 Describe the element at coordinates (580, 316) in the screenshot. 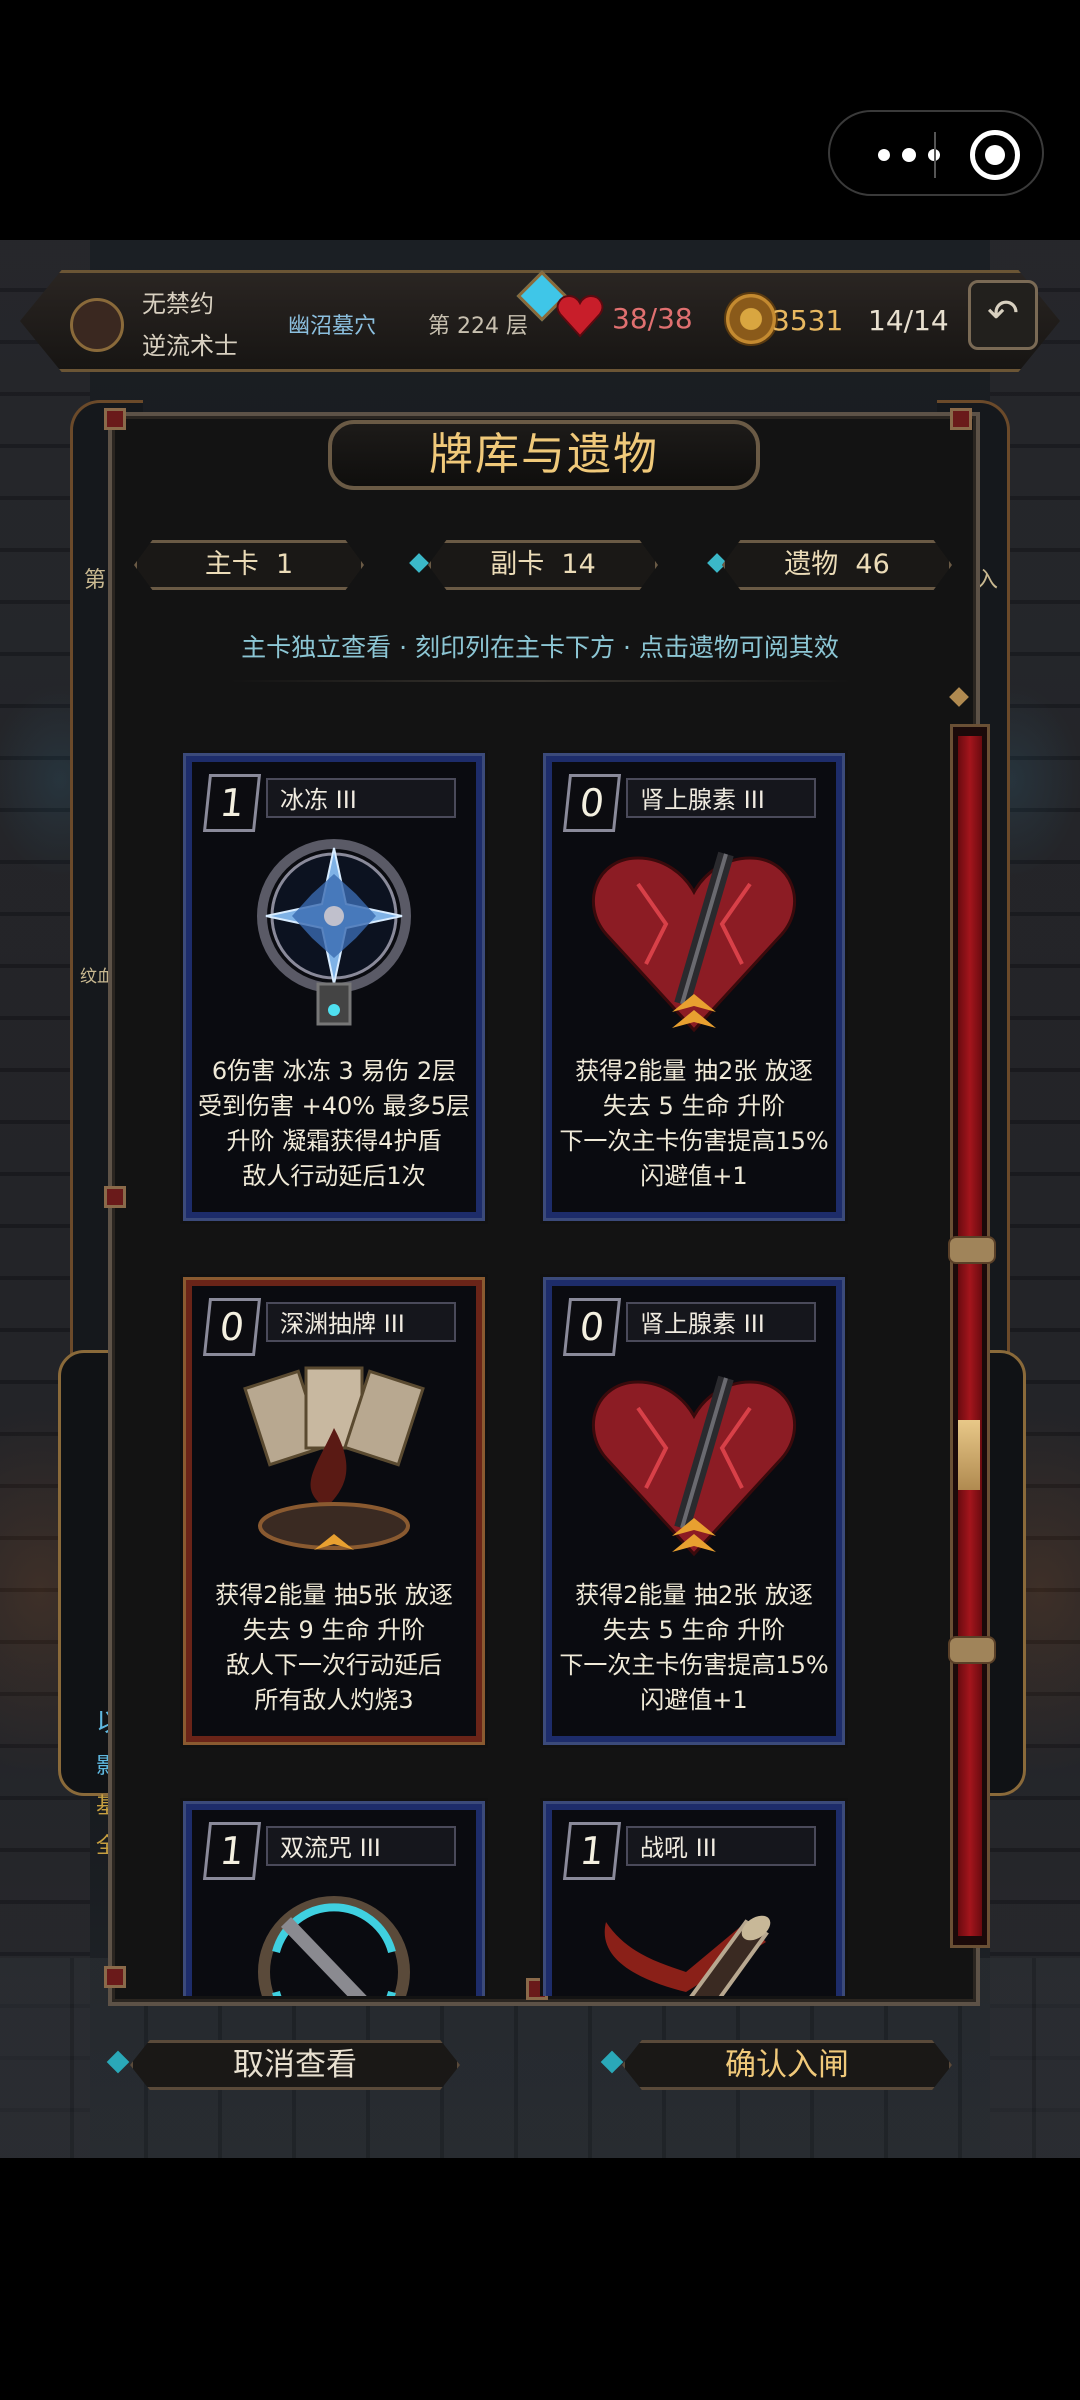

I see `heart-icon` at that location.